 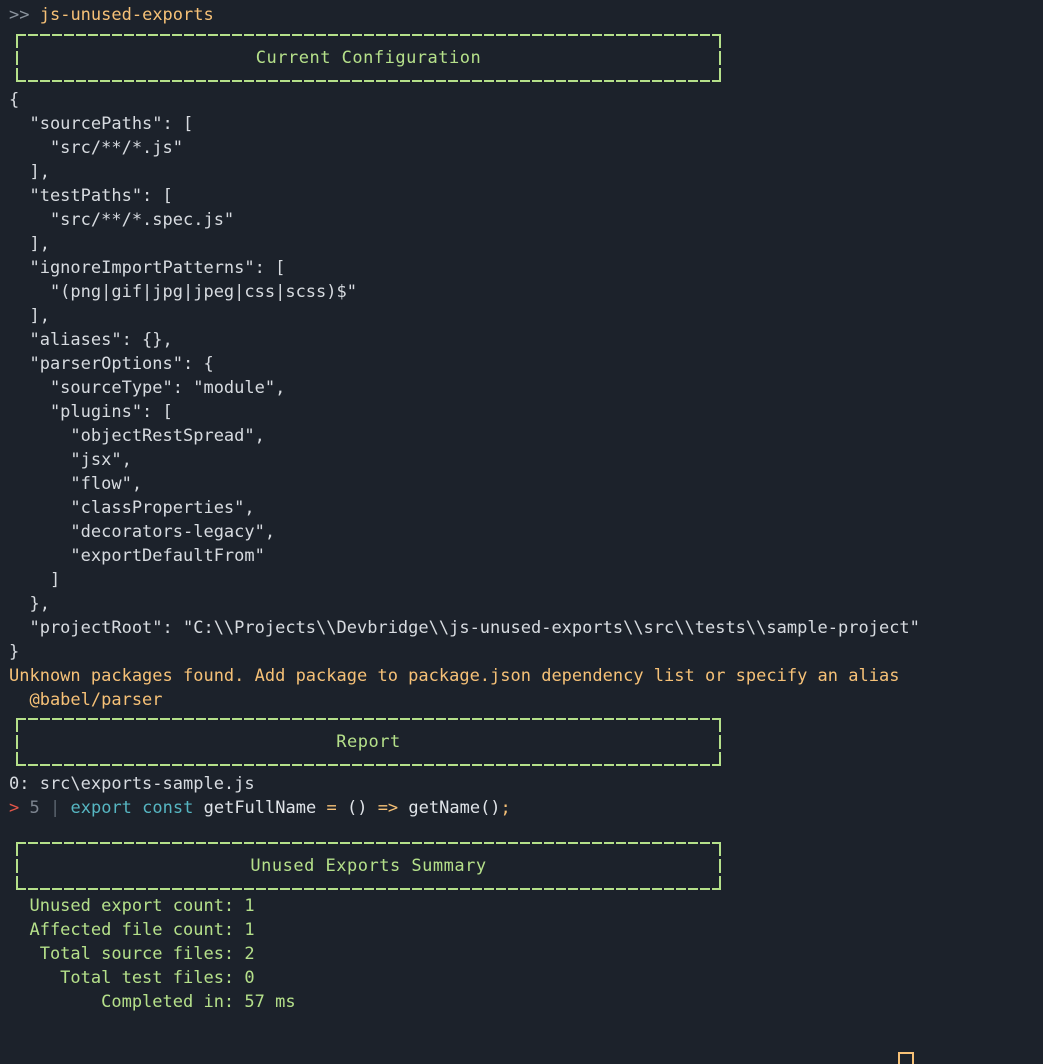 What do you see at coordinates (521, 14) in the screenshot?
I see `prompt-line: >> js-unused-exports` at bounding box center [521, 14].